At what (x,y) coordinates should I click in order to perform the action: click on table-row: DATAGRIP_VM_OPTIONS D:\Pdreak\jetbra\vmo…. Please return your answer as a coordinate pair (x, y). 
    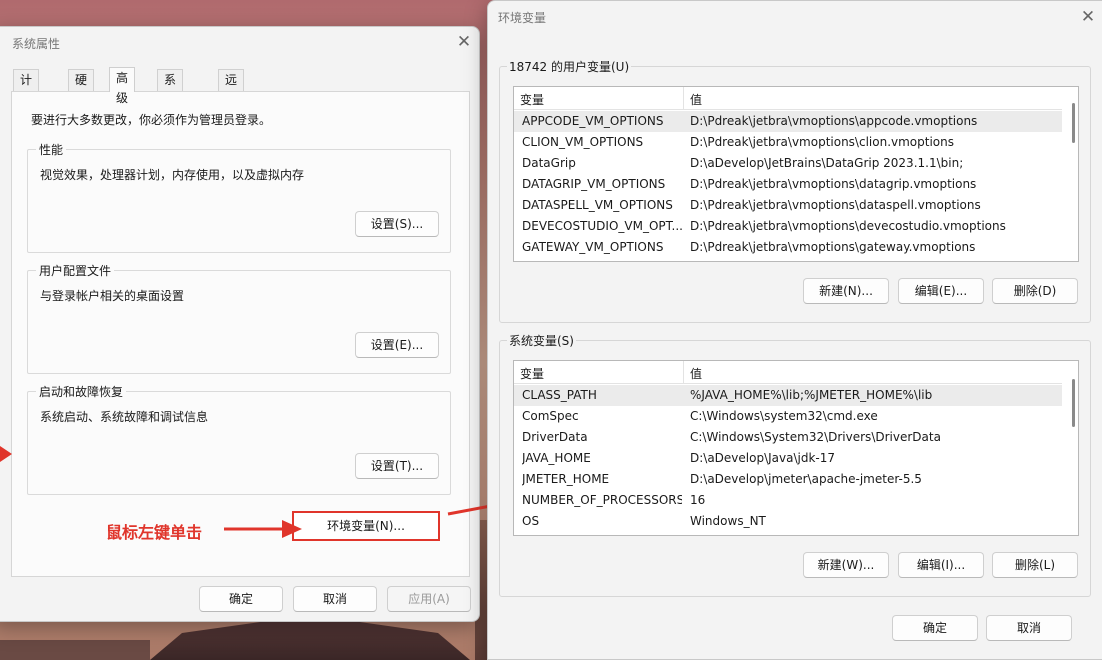
    Looking at the image, I should click on (788, 184).